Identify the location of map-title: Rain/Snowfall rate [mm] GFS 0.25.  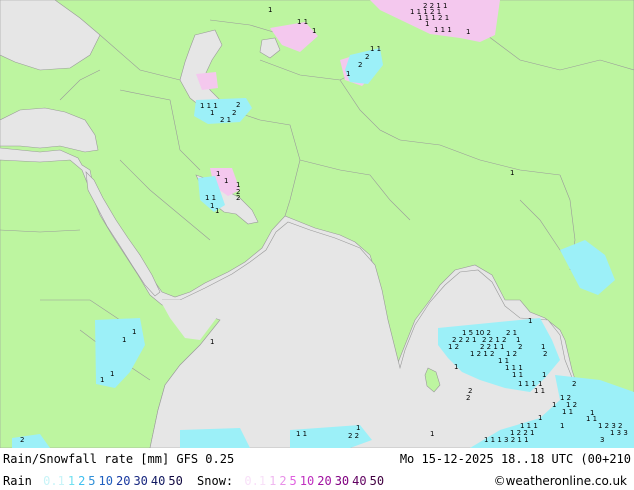
(119, 459).